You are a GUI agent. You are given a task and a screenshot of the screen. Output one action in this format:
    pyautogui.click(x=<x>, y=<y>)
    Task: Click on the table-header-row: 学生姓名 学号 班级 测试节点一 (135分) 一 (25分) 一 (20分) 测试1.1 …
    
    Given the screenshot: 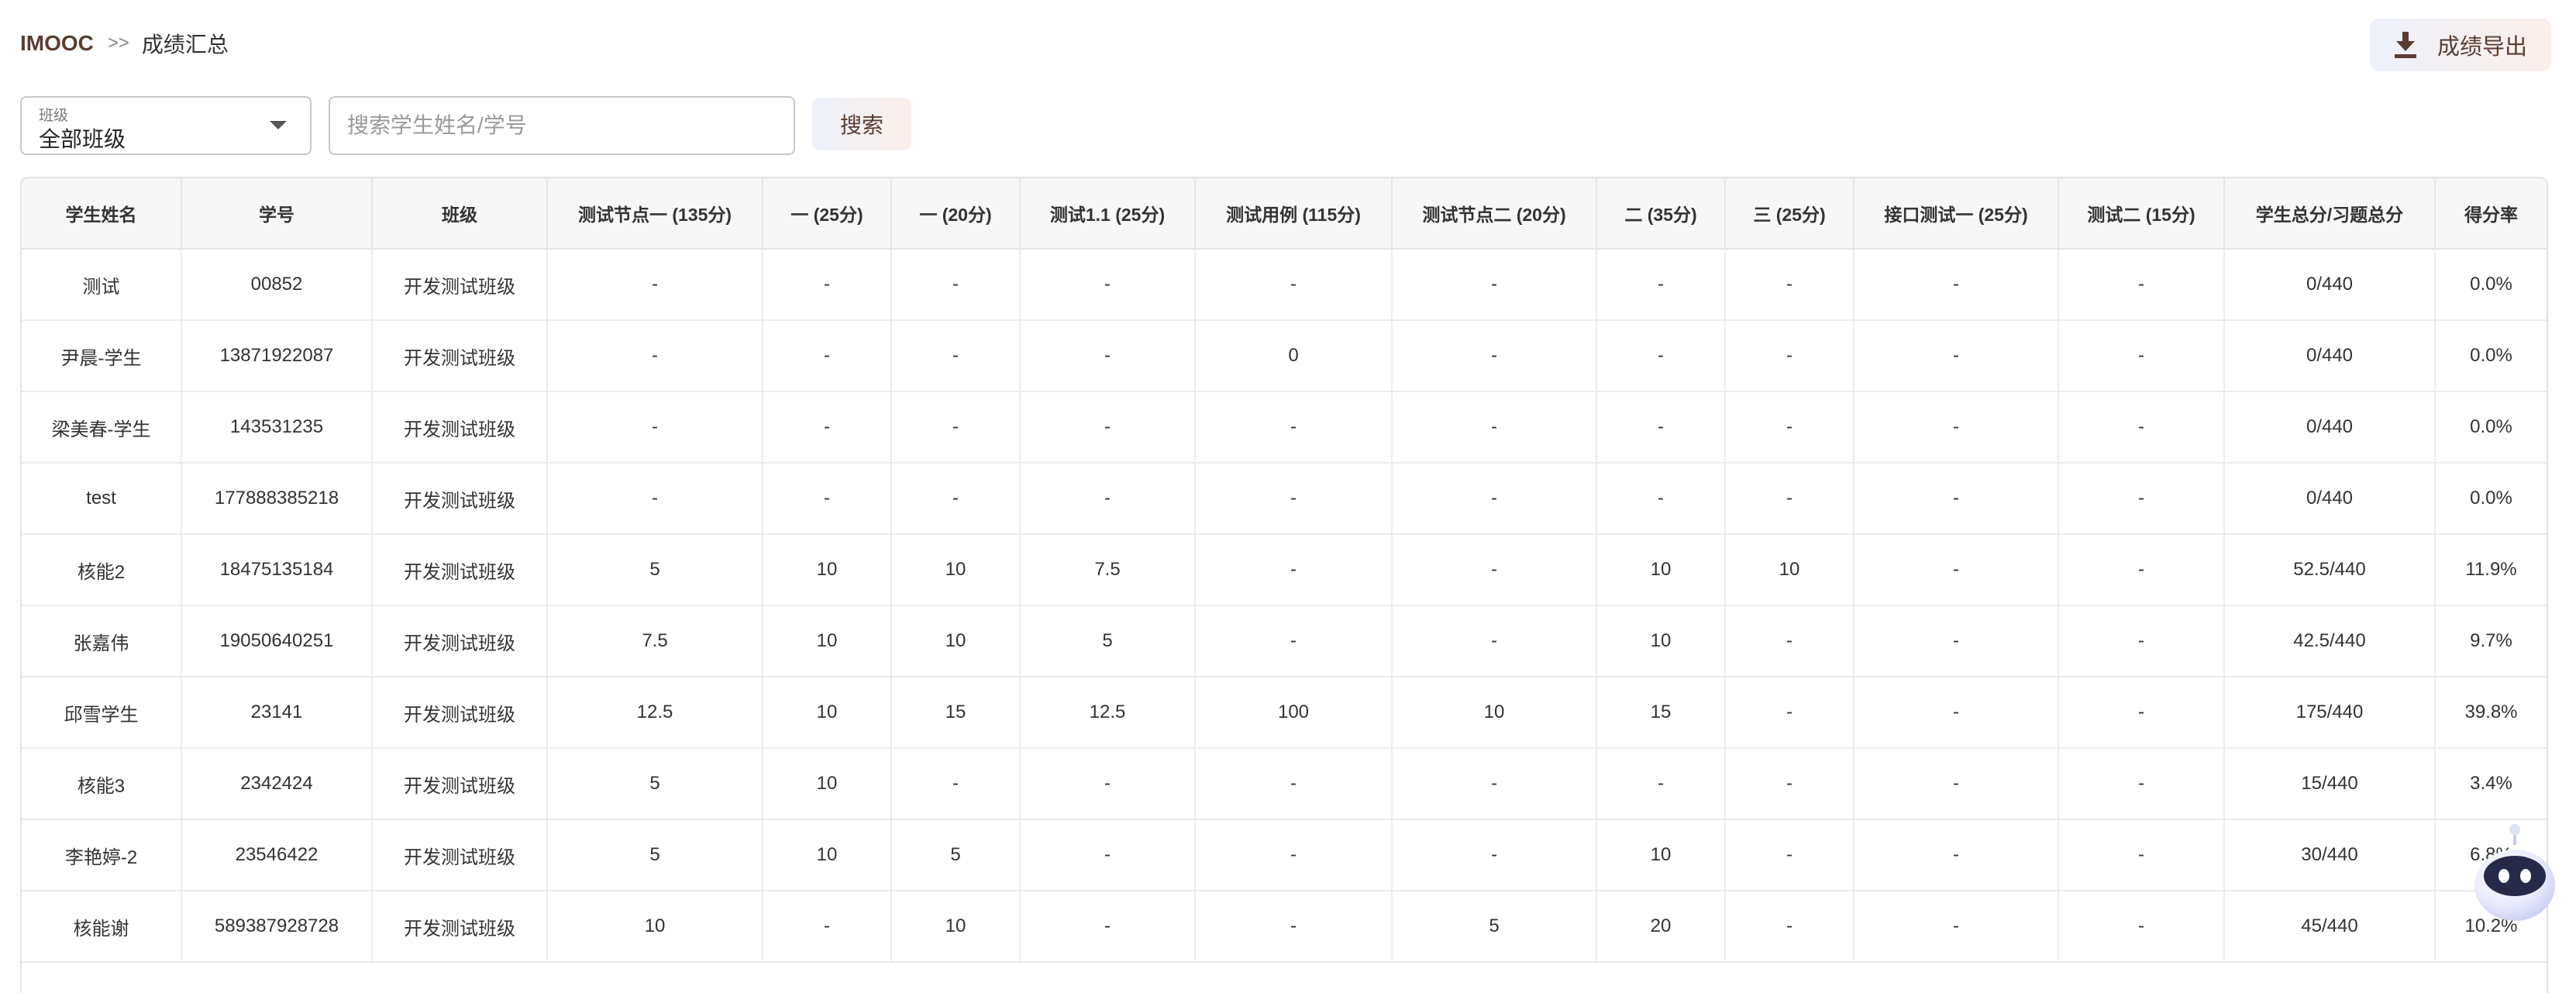 What is the action you would take?
    pyautogui.click(x=1284, y=214)
    